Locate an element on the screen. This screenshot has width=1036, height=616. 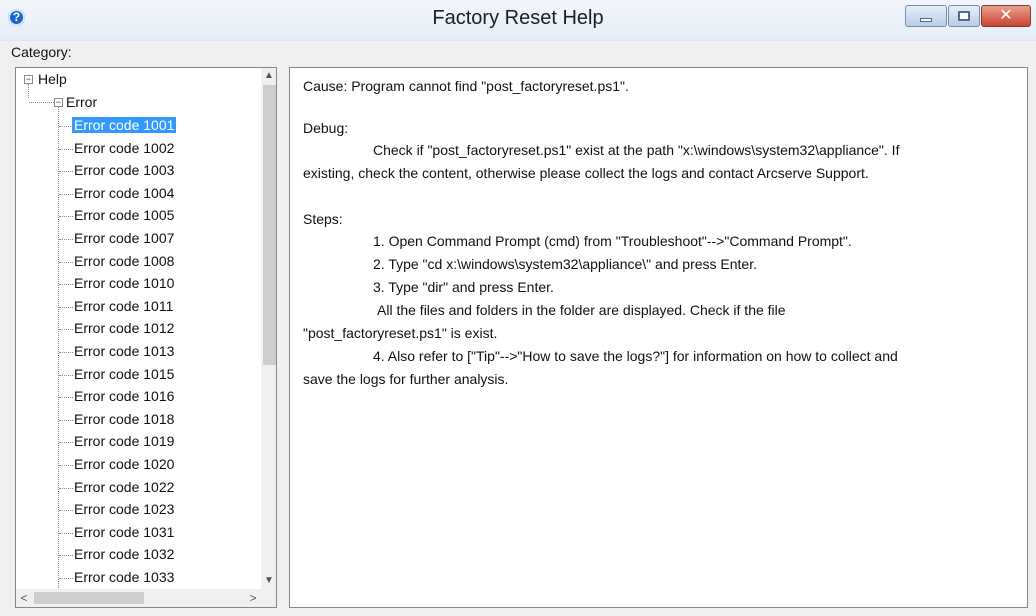
tree-item-error-code: Error code 1012 is located at coordinates (124, 328).